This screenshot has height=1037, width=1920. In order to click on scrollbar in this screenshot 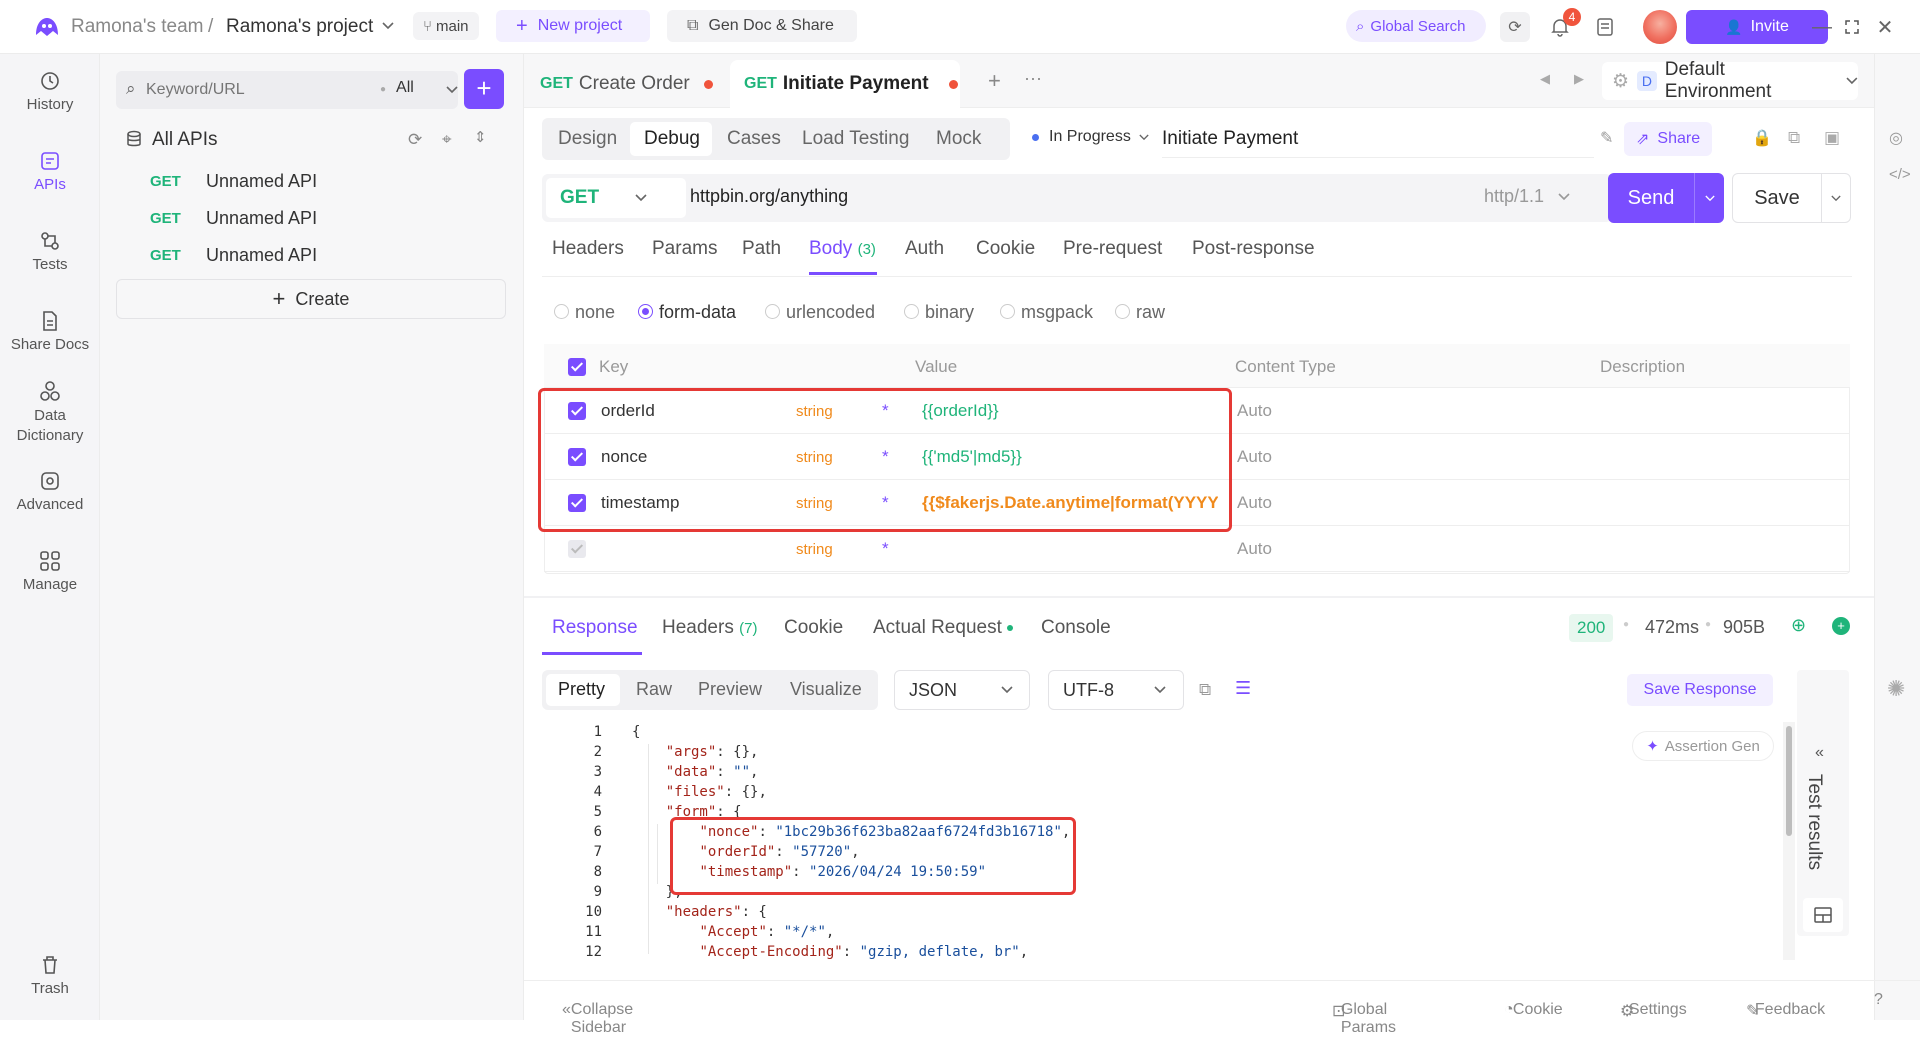, I will do `click(1789, 841)`.